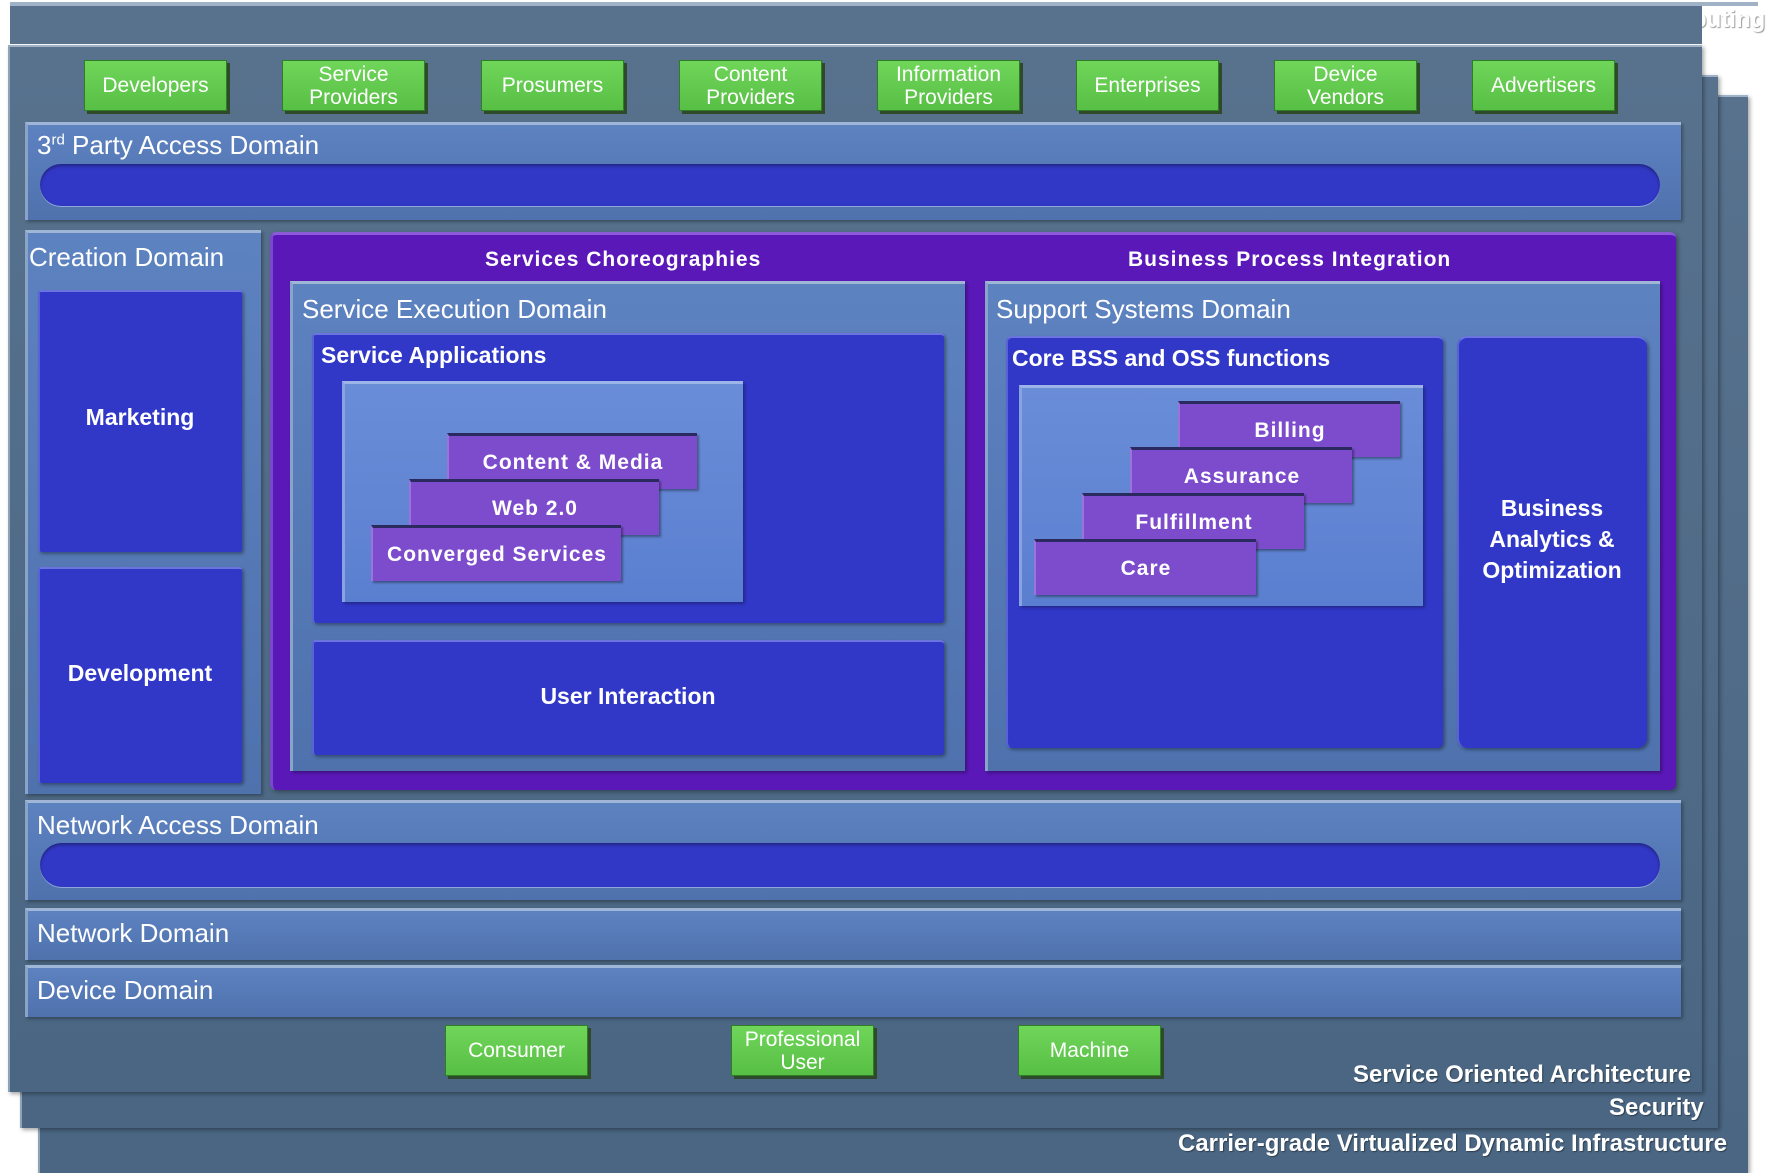 The width and height of the screenshot is (1769, 1173). I want to click on service-applications-label: Service Applications, so click(434, 355).